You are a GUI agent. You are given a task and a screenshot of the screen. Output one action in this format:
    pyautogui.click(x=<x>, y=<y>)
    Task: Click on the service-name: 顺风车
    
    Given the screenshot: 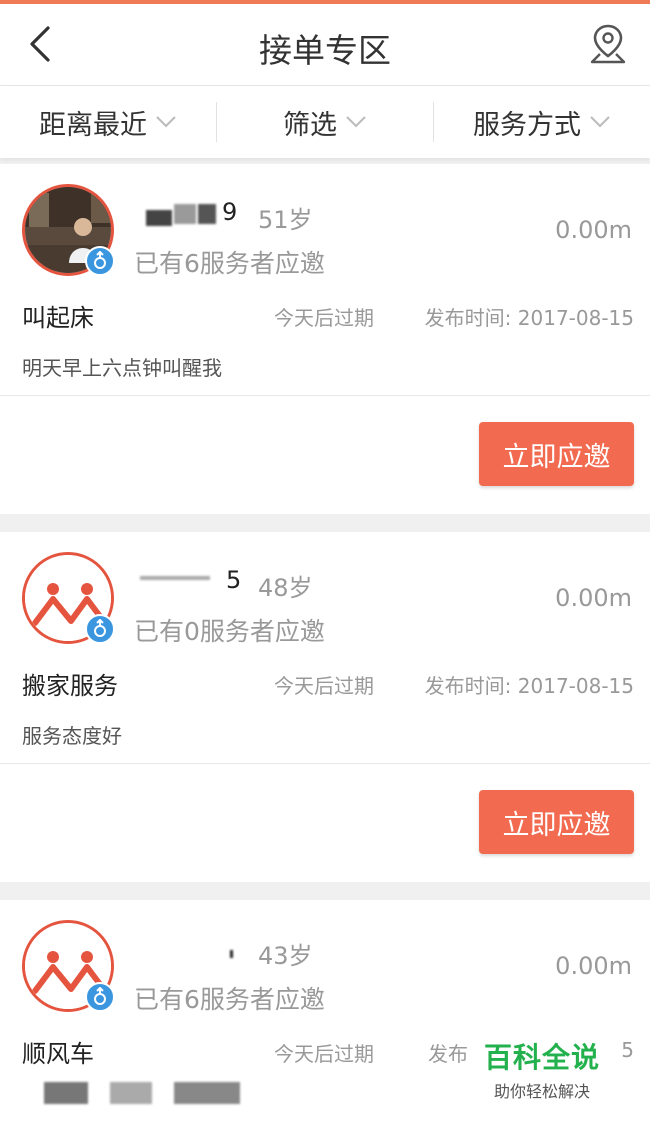 What is the action you would take?
    pyautogui.click(x=58, y=1054)
    